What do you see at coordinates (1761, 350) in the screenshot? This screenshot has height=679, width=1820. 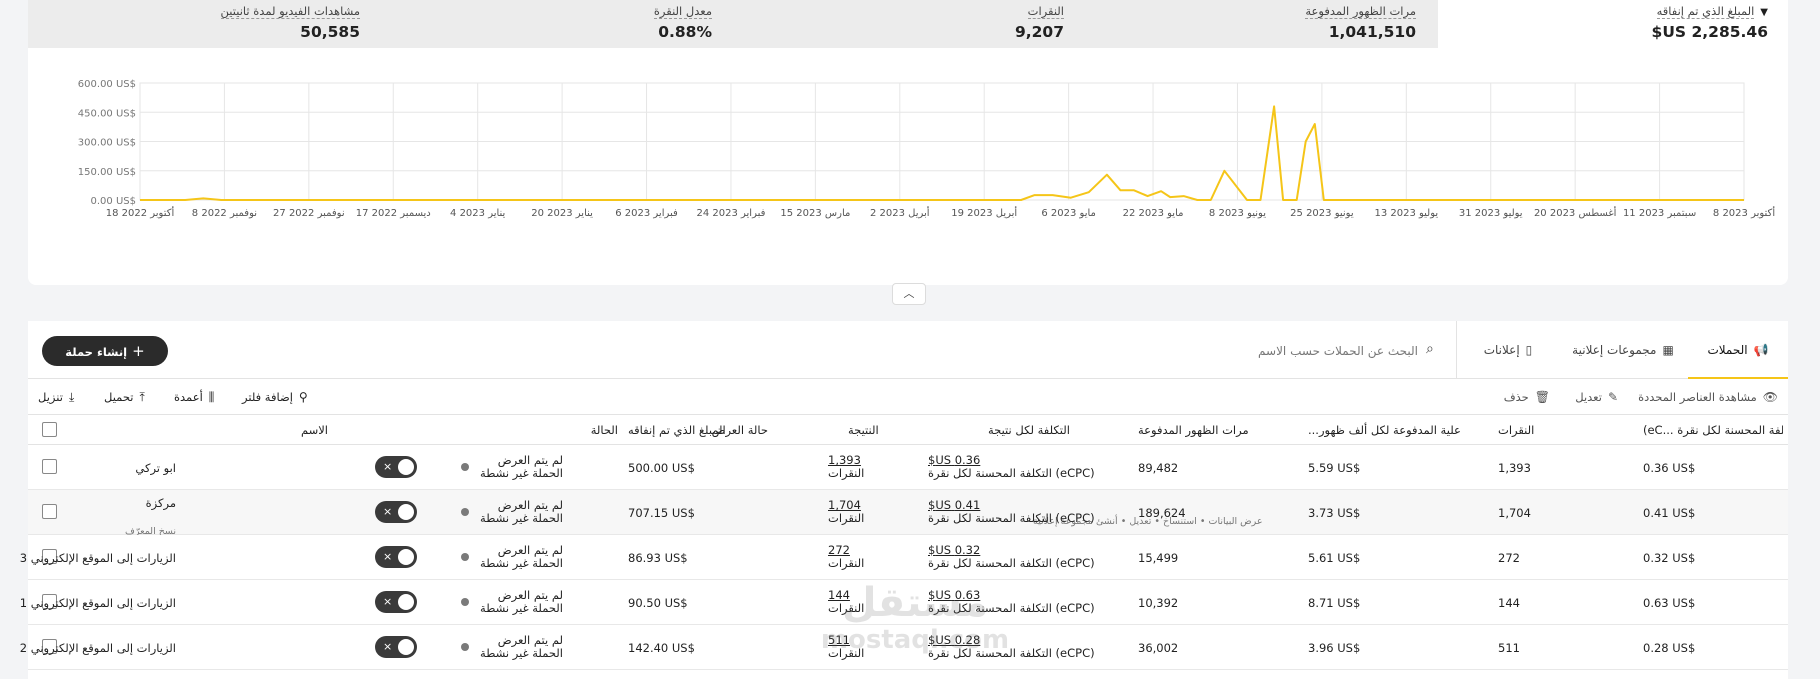 I see `megaphone-icon: 📢` at bounding box center [1761, 350].